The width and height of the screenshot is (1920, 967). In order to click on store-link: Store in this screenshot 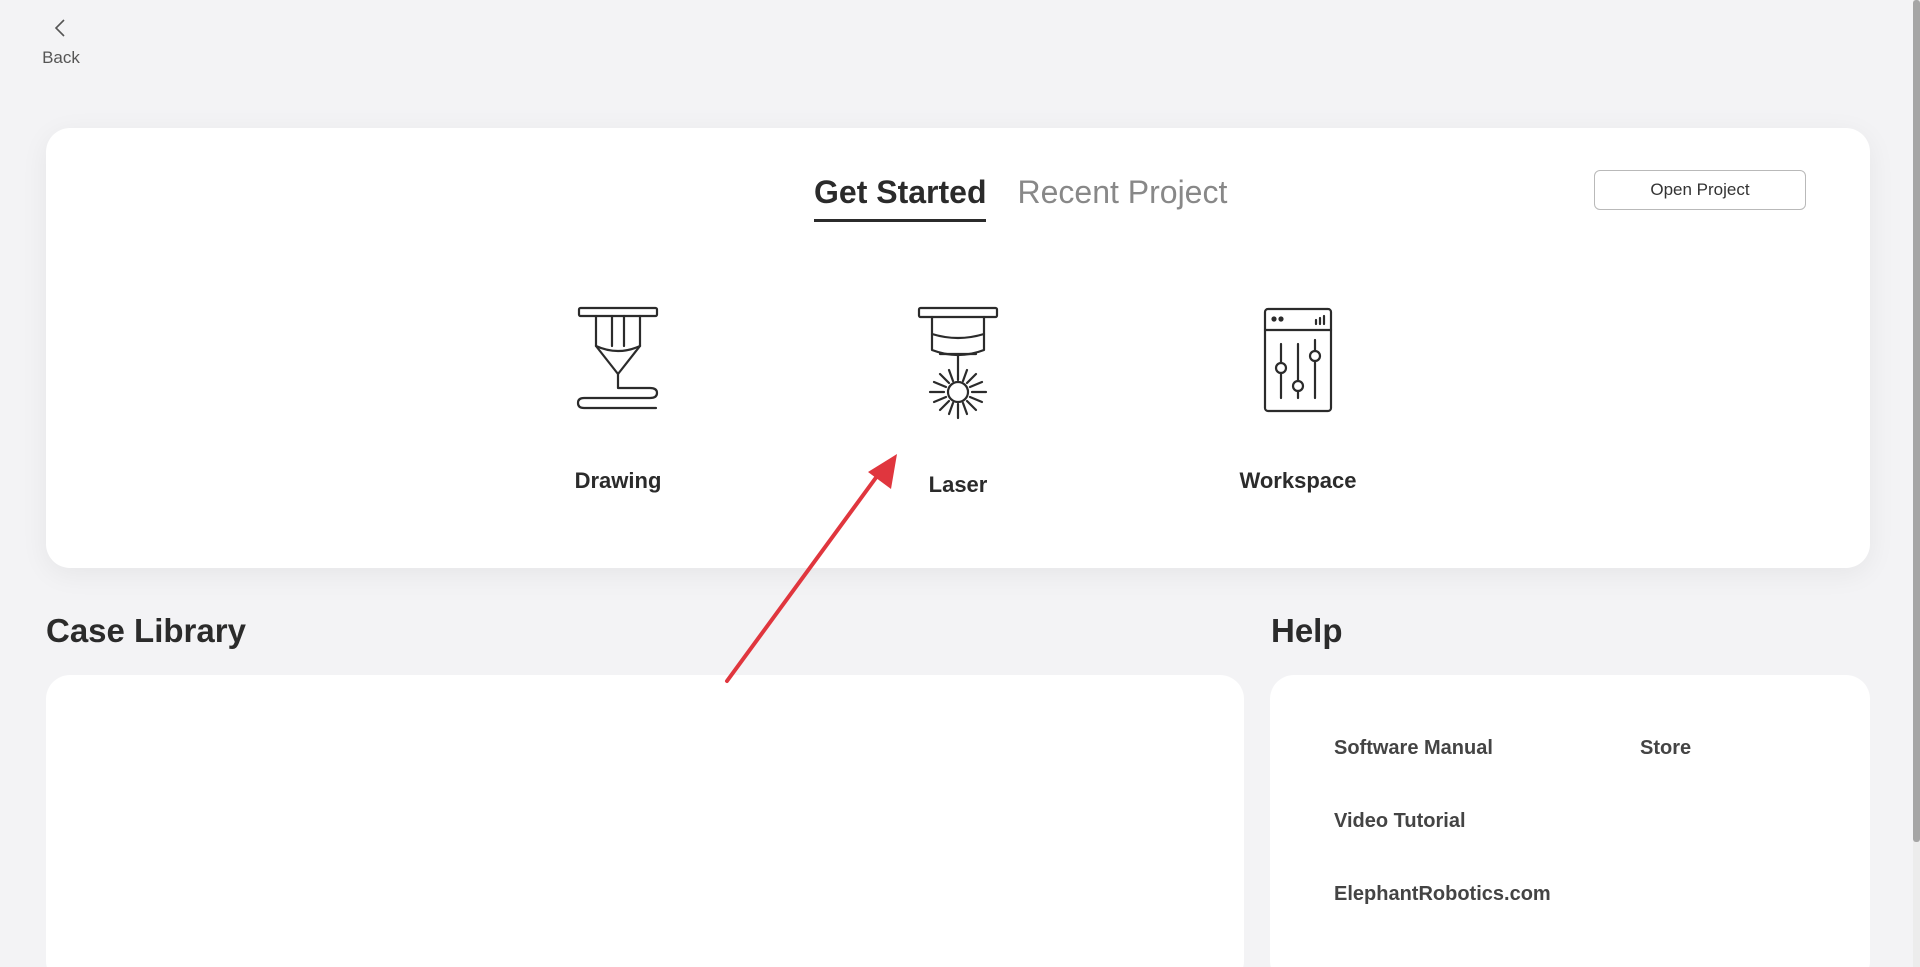, I will do `click(1665, 748)`.